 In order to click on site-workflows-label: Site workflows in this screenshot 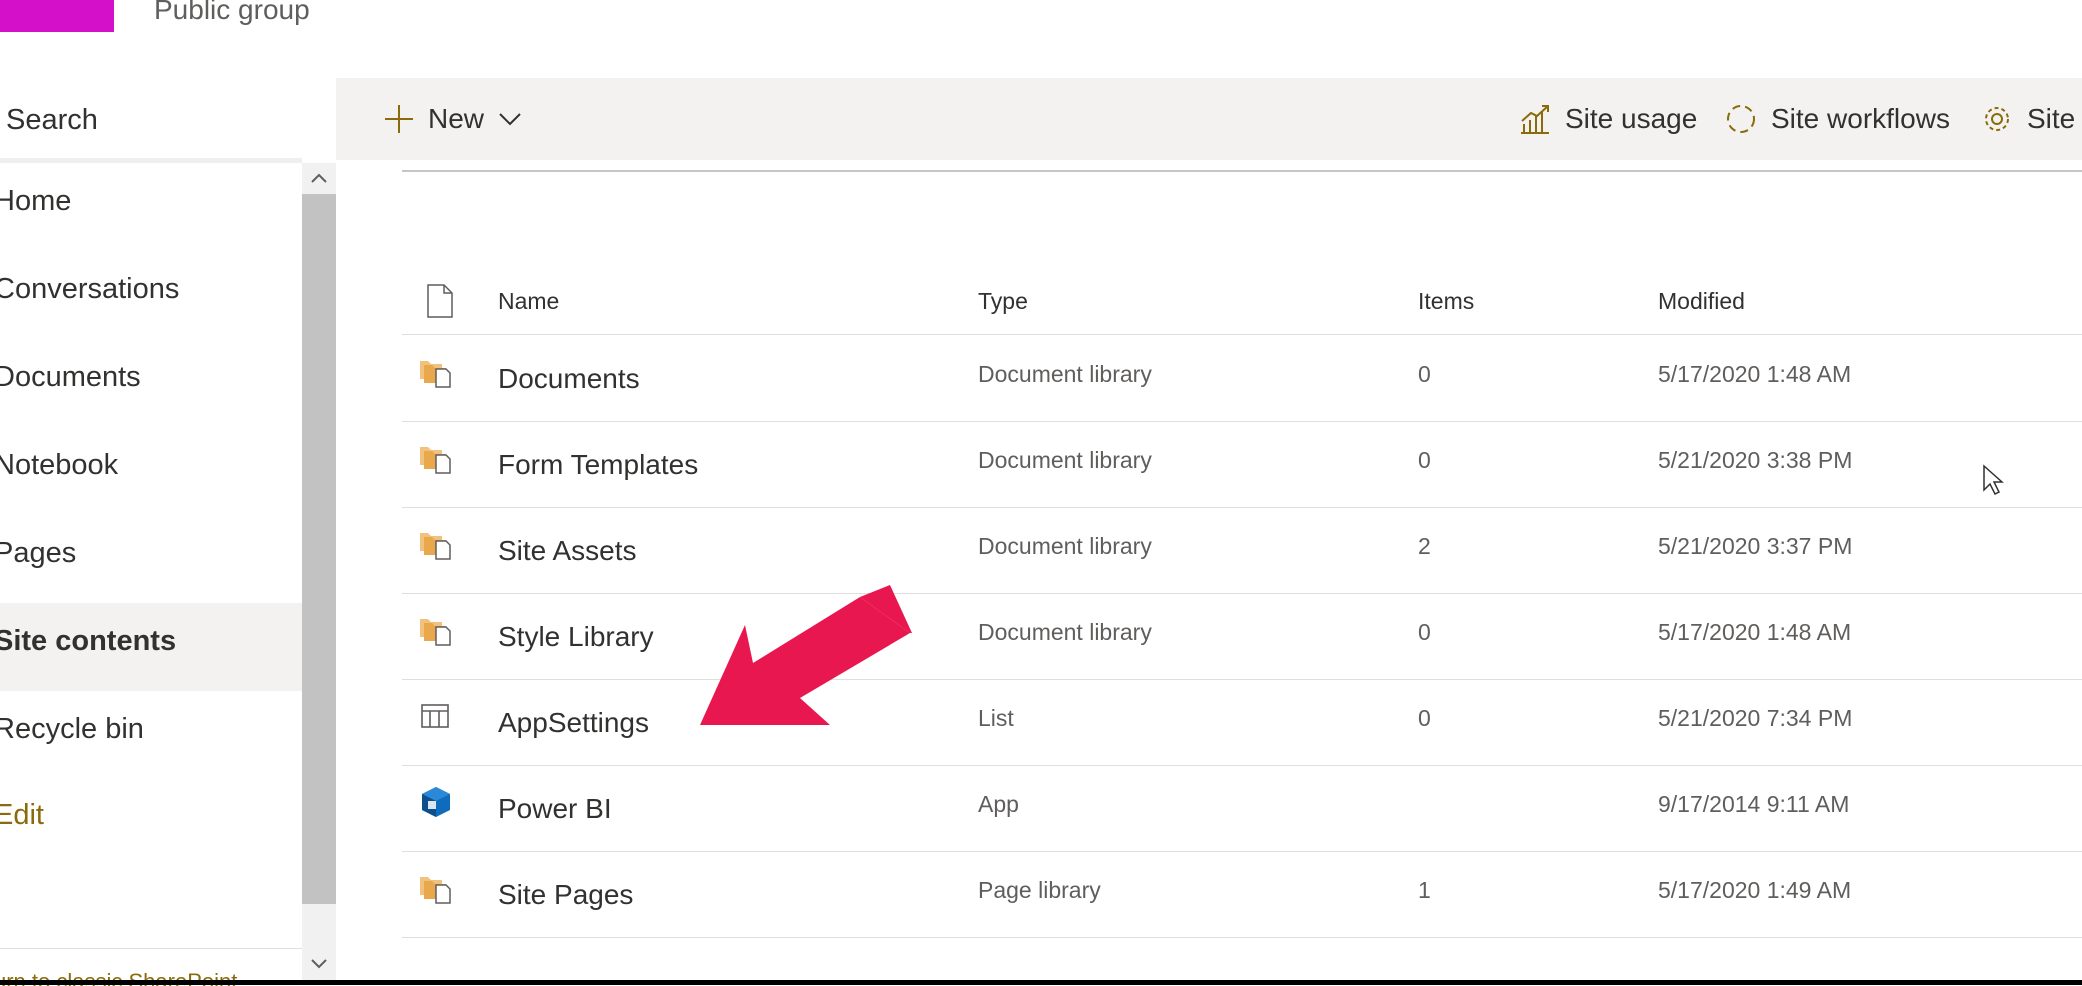, I will do `click(1860, 118)`.